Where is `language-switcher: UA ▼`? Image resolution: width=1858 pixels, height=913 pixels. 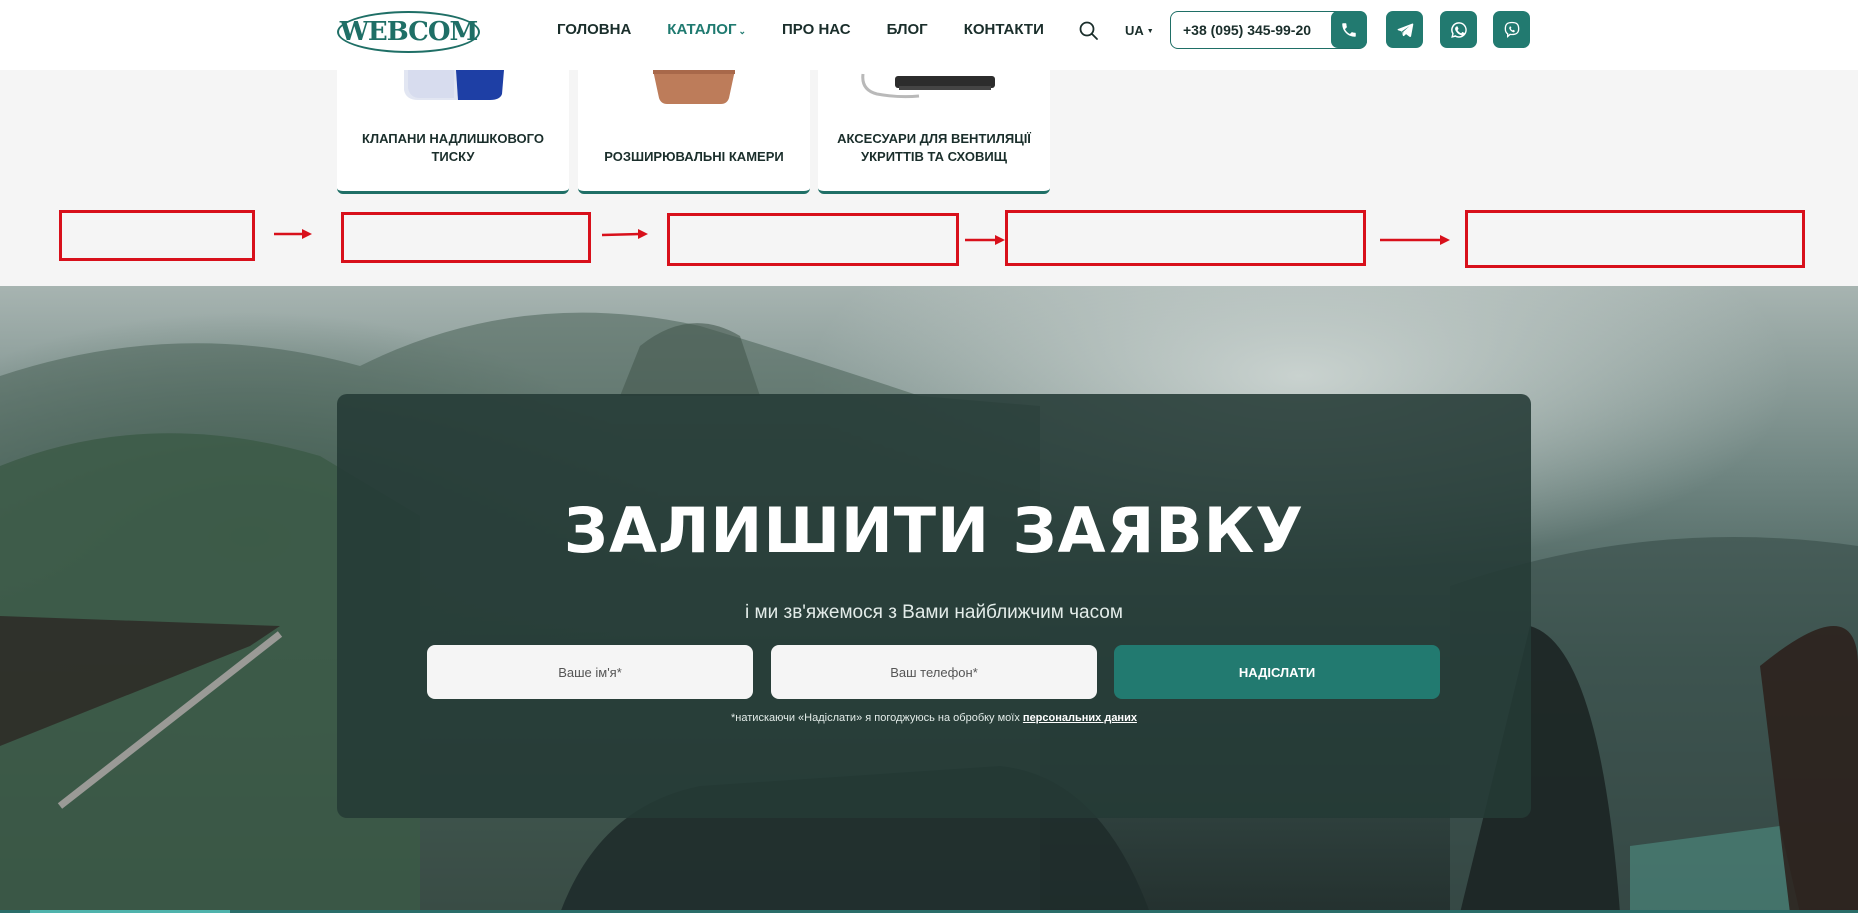 language-switcher: UA ▼ is located at coordinates (1139, 30).